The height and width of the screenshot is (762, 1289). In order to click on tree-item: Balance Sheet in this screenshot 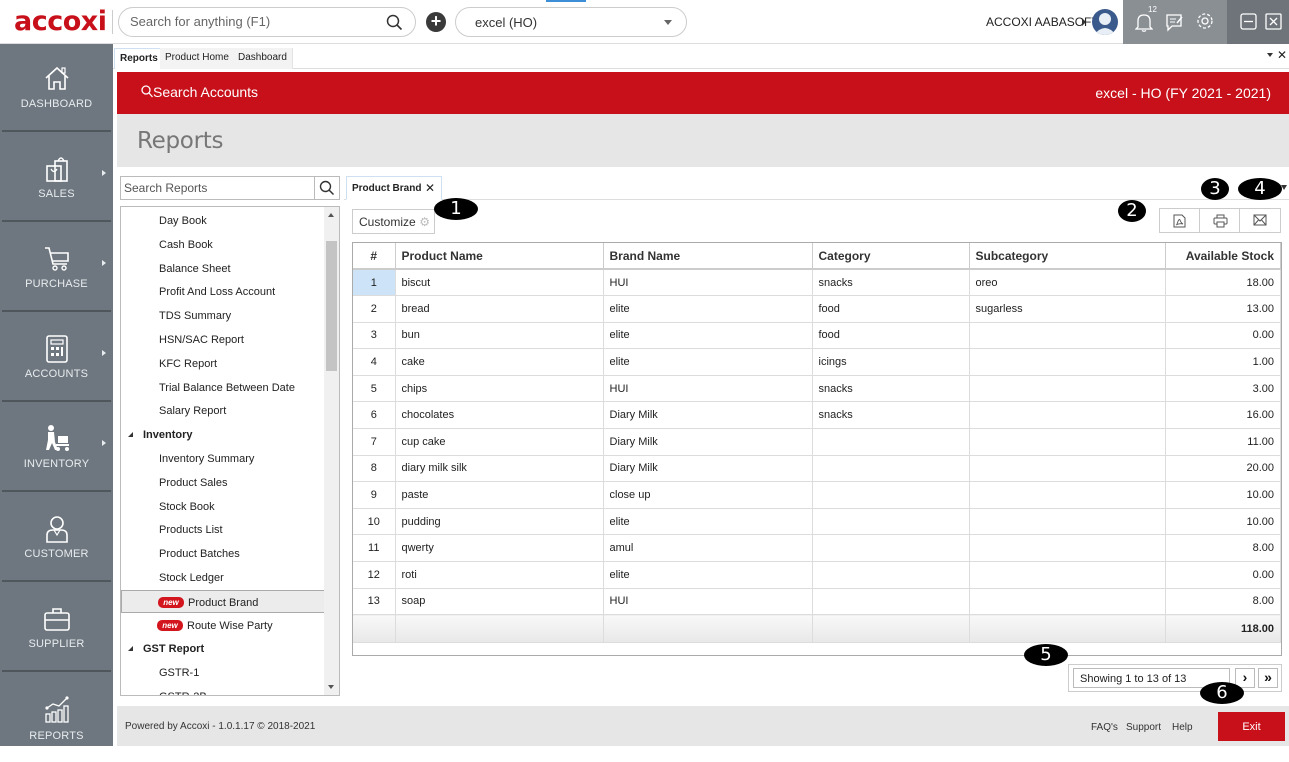, I will do `click(223, 268)`.